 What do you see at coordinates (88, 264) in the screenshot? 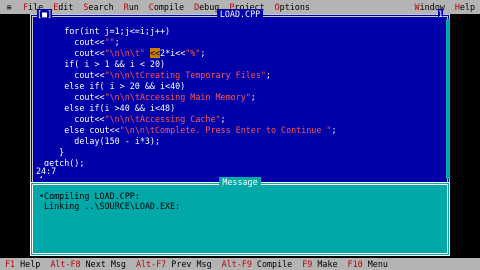
I see `fkey-next-msg: Alt-F8 Next Msg` at bounding box center [88, 264].